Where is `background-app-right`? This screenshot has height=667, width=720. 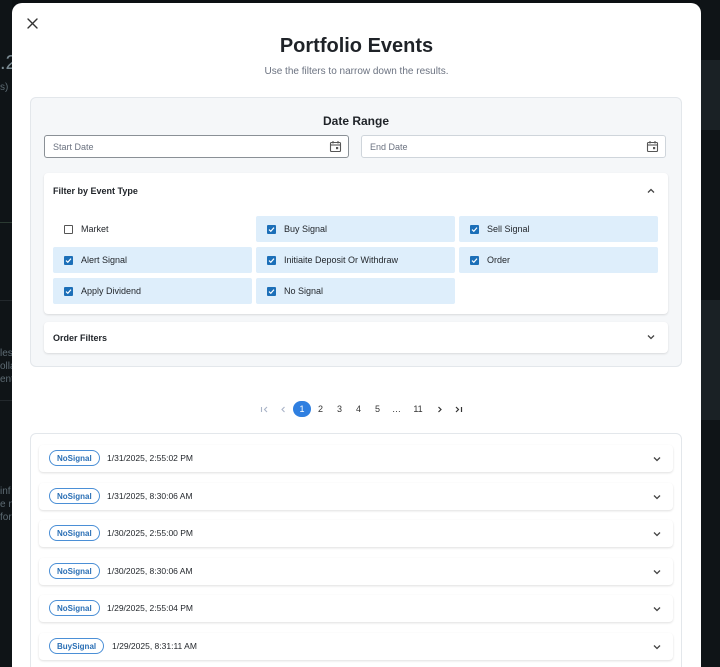 background-app-right is located at coordinates (710, 333).